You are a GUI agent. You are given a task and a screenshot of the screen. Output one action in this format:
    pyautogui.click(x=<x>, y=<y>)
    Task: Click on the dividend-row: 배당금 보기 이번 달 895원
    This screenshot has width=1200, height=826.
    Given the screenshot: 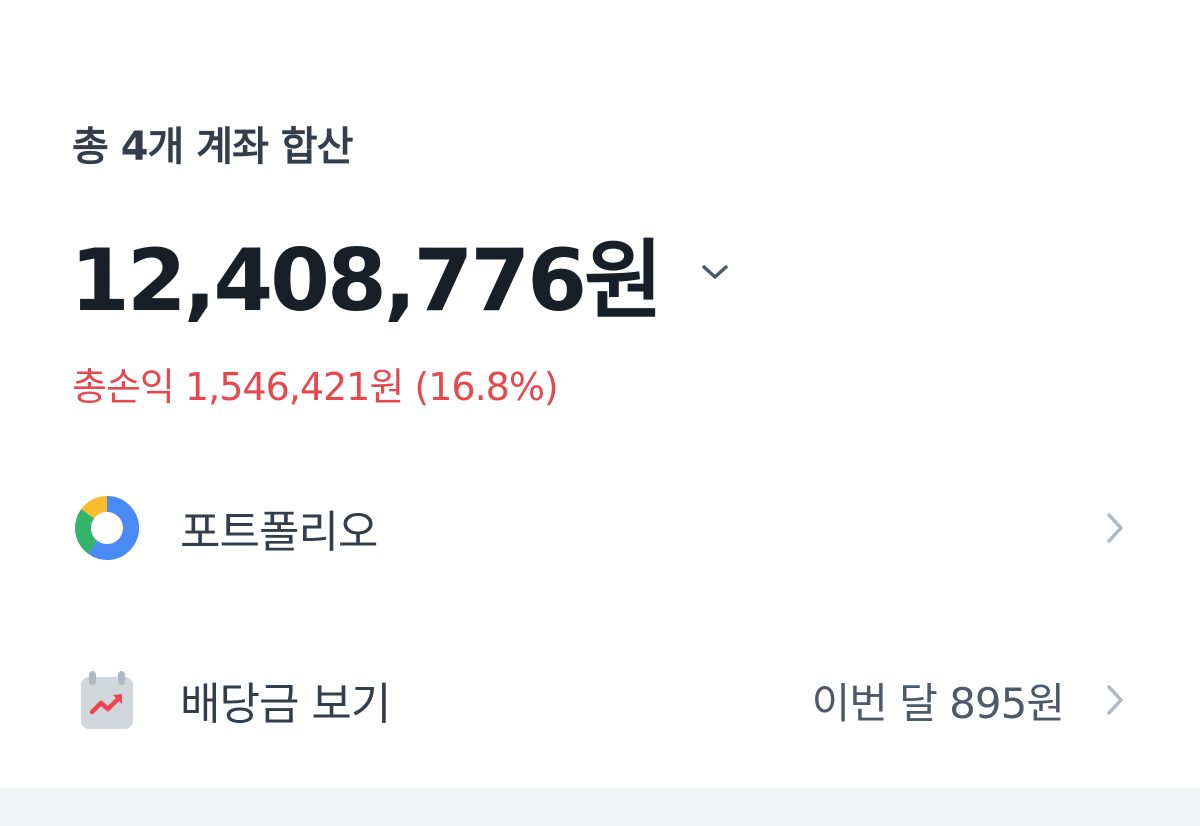 What is the action you would take?
    pyautogui.click(x=600, y=700)
    